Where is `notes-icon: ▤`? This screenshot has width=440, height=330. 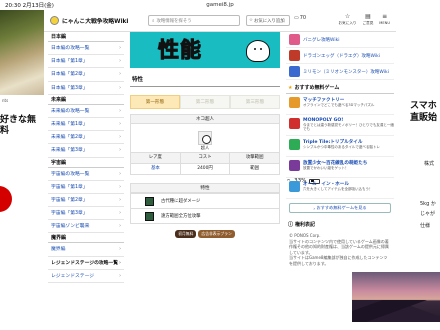
notes-icon: ▤ is located at coordinates (368, 16).